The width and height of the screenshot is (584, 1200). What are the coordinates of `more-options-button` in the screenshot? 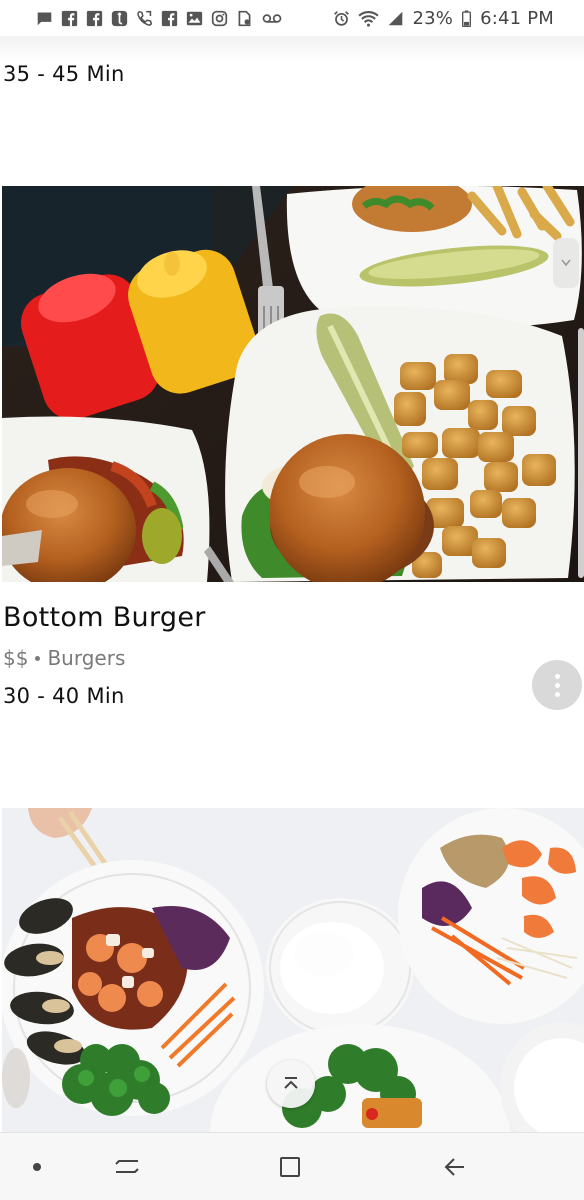 It's located at (557, 685).